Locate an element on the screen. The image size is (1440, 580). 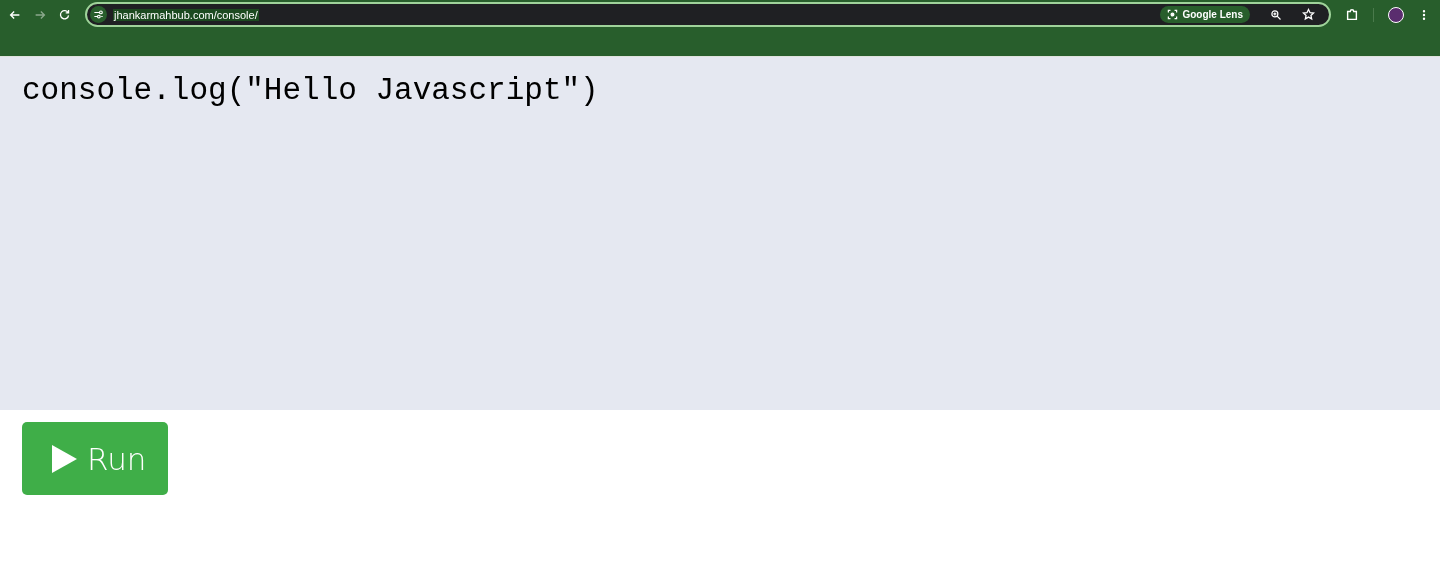
code-text: console.log("Hello Javascript") is located at coordinates (310, 90).